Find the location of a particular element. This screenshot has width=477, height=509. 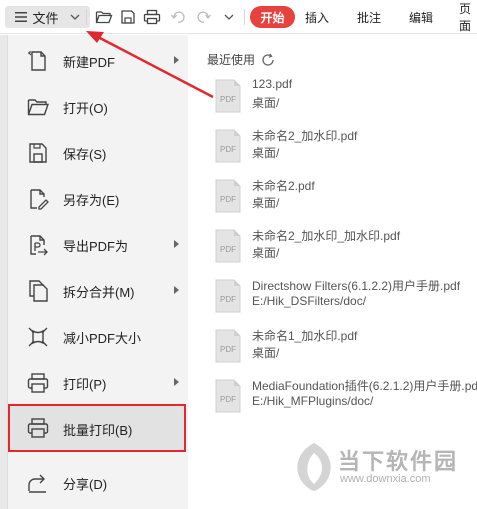

file-menu-label: 文件 is located at coordinates (45, 18).